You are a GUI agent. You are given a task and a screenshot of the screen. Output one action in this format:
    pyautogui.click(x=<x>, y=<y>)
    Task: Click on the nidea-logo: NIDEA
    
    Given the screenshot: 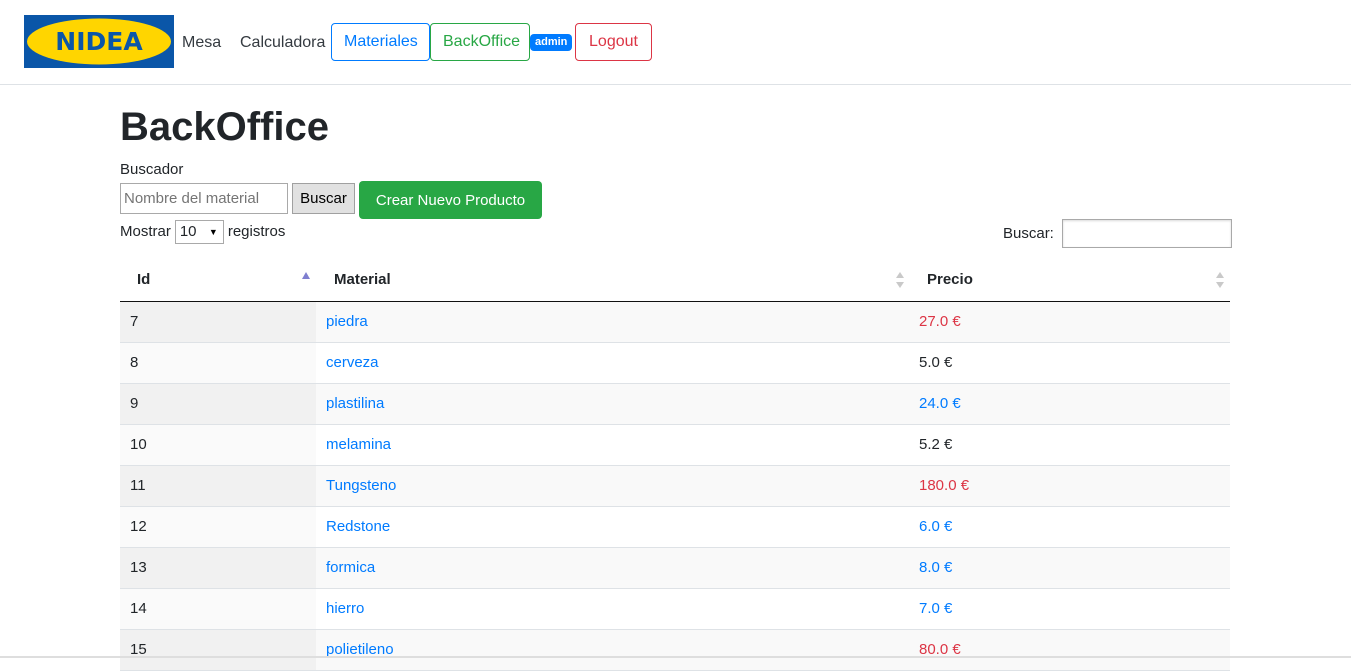 What is the action you would take?
    pyautogui.click(x=99, y=41)
    